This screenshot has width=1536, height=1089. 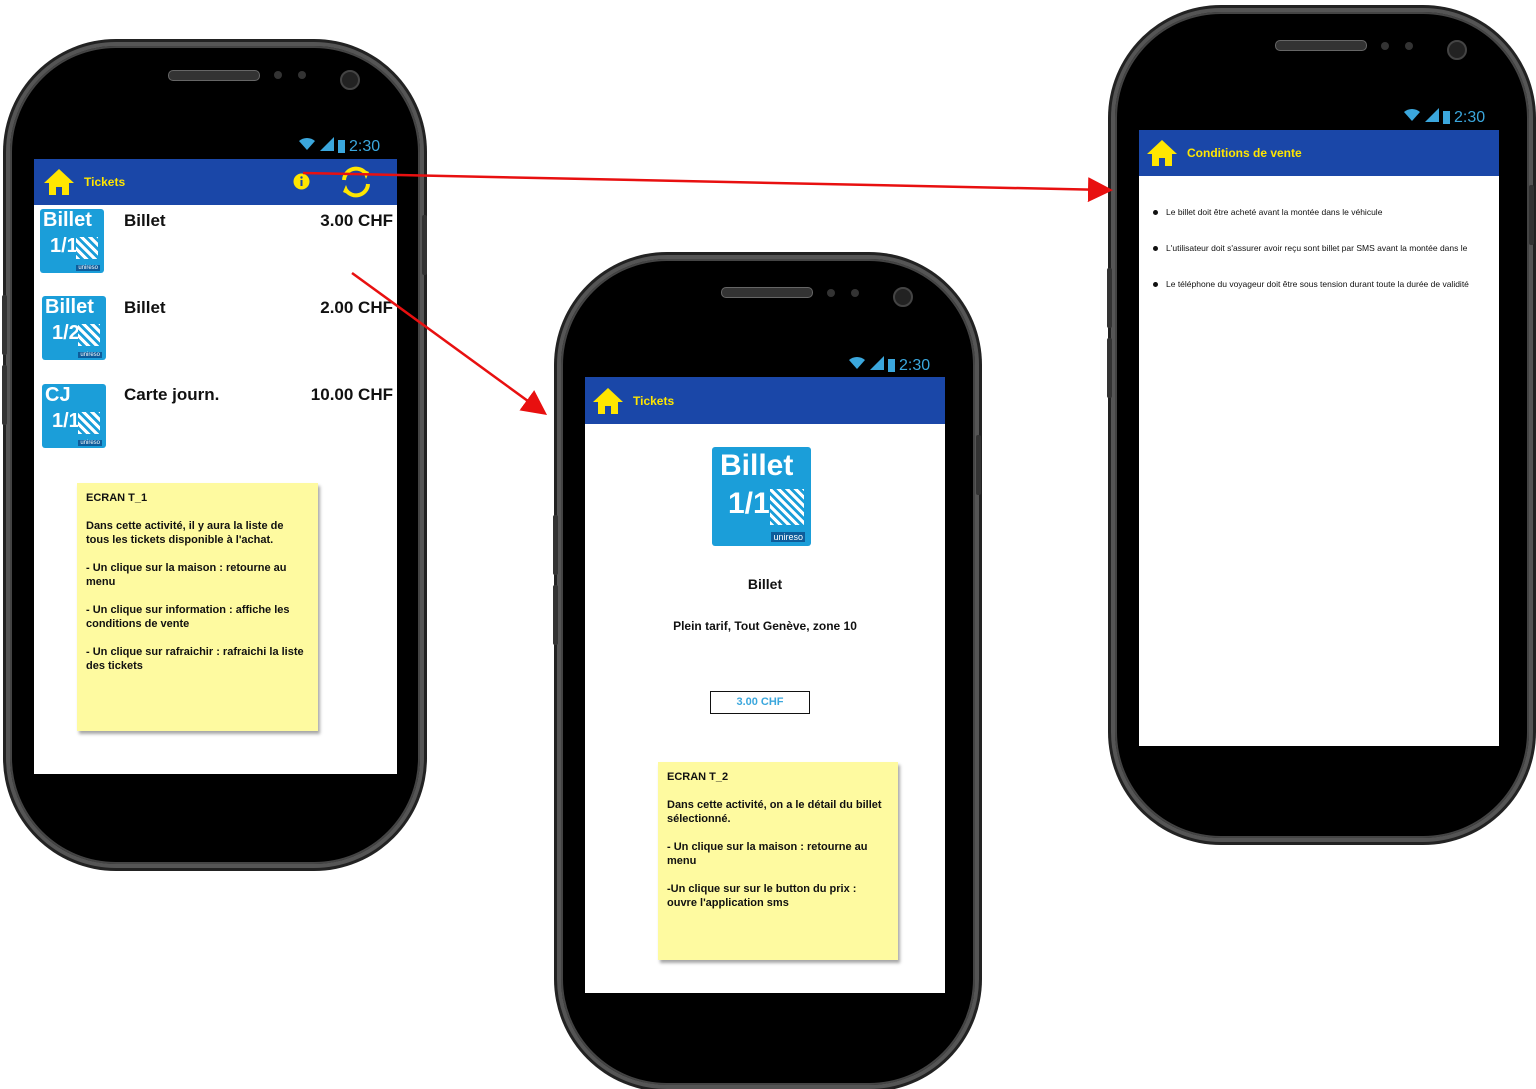 I want to click on ticket-price: 10.00 CHF, so click(x=351, y=394).